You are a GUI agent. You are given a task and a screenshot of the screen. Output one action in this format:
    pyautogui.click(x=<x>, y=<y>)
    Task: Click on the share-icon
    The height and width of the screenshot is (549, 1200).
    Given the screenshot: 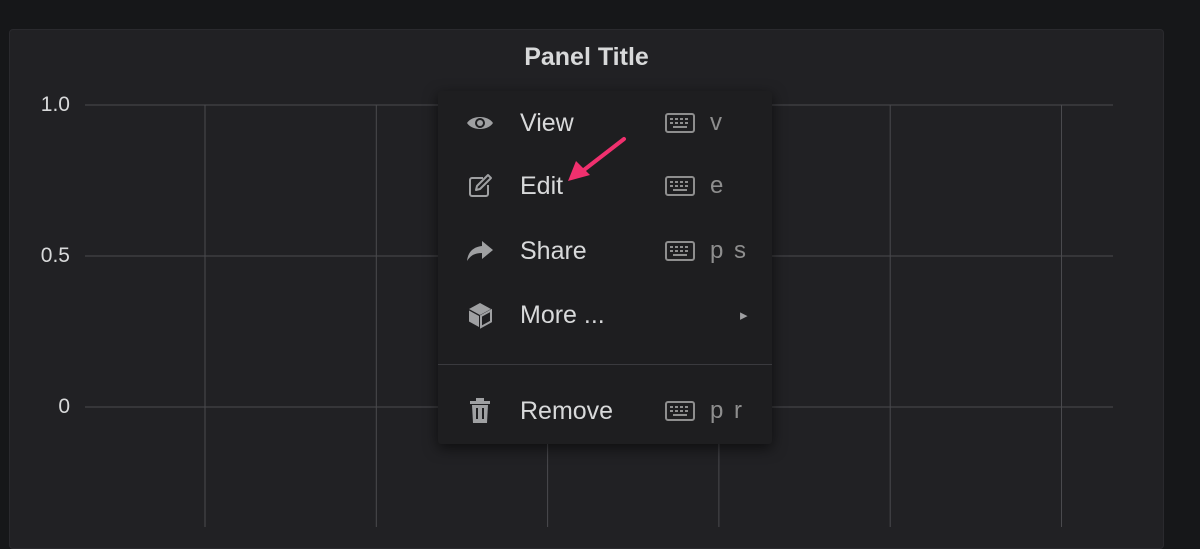 What is the action you would take?
    pyautogui.click(x=480, y=251)
    